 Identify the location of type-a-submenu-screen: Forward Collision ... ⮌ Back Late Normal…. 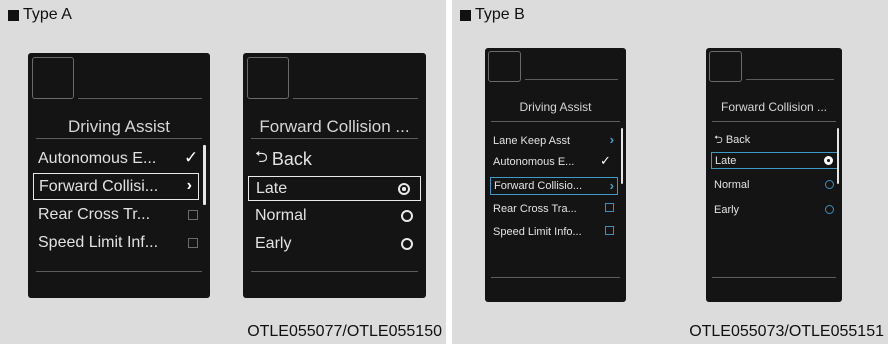
(334, 175).